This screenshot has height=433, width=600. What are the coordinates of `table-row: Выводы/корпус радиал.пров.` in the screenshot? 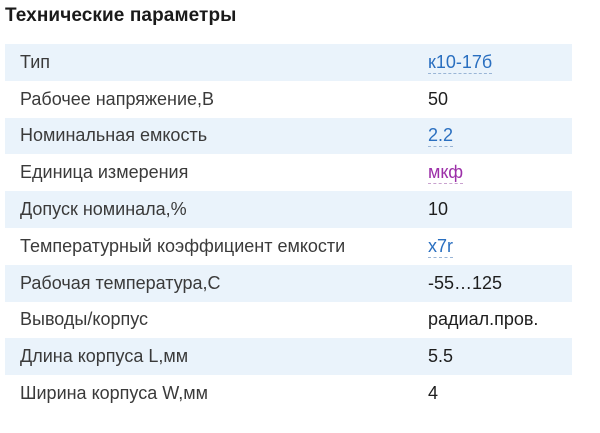 It's located at (288, 320).